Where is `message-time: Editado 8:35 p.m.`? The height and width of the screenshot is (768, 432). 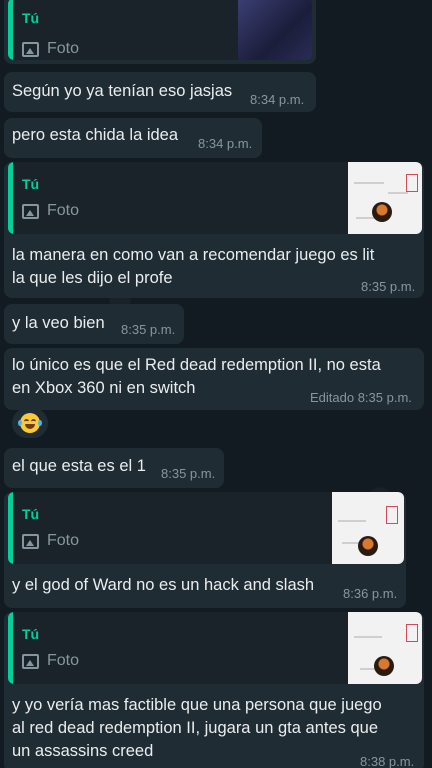 message-time: Editado 8:35 p.m. is located at coordinates (361, 397).